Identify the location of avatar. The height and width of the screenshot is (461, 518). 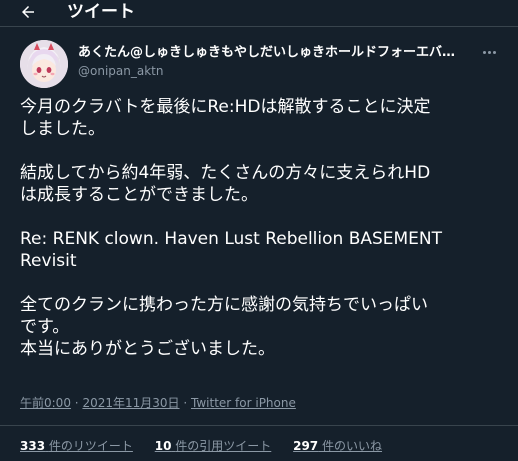
(44, 64).